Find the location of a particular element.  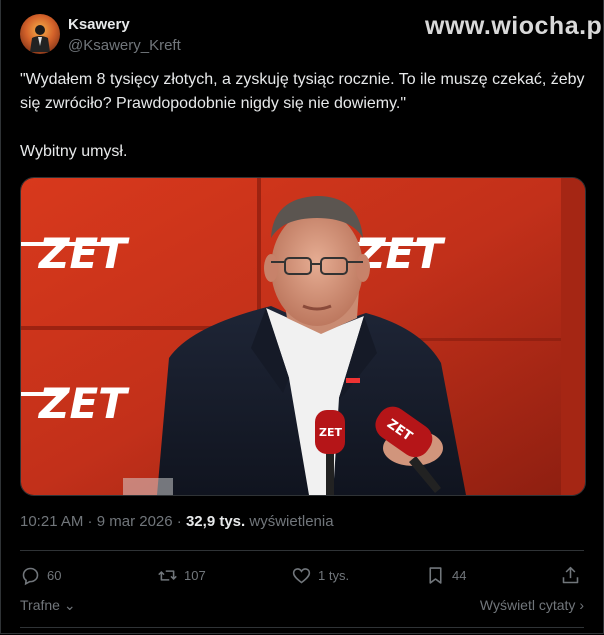

avatar-person-icon is located at coordinates (40, 38).